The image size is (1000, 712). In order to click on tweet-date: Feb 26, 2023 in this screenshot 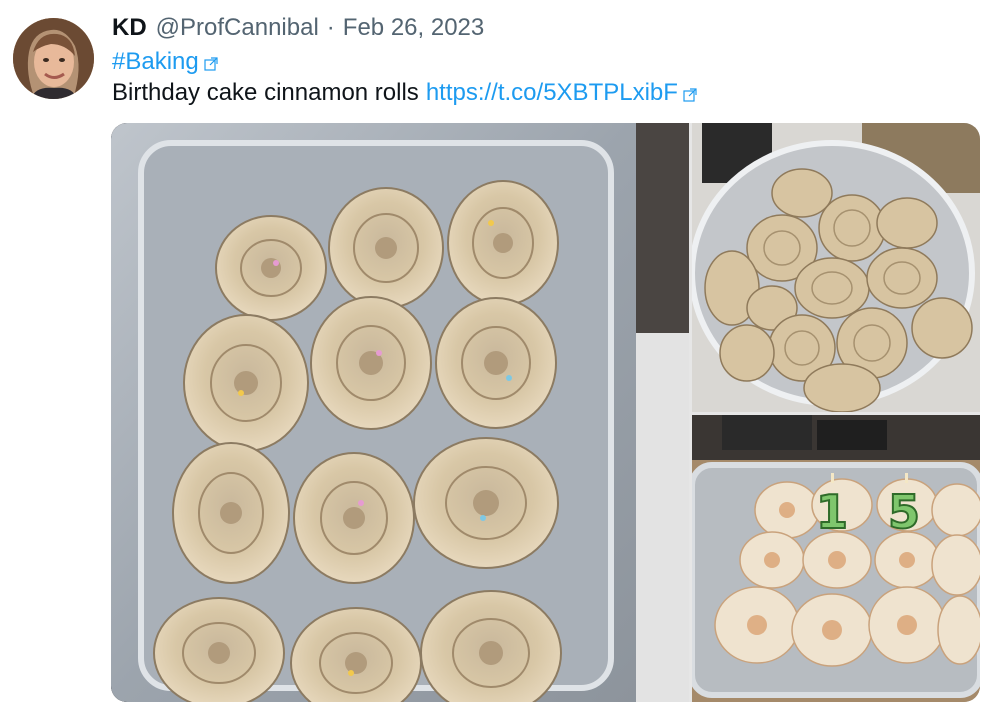, I will do `click(413, 28)`.